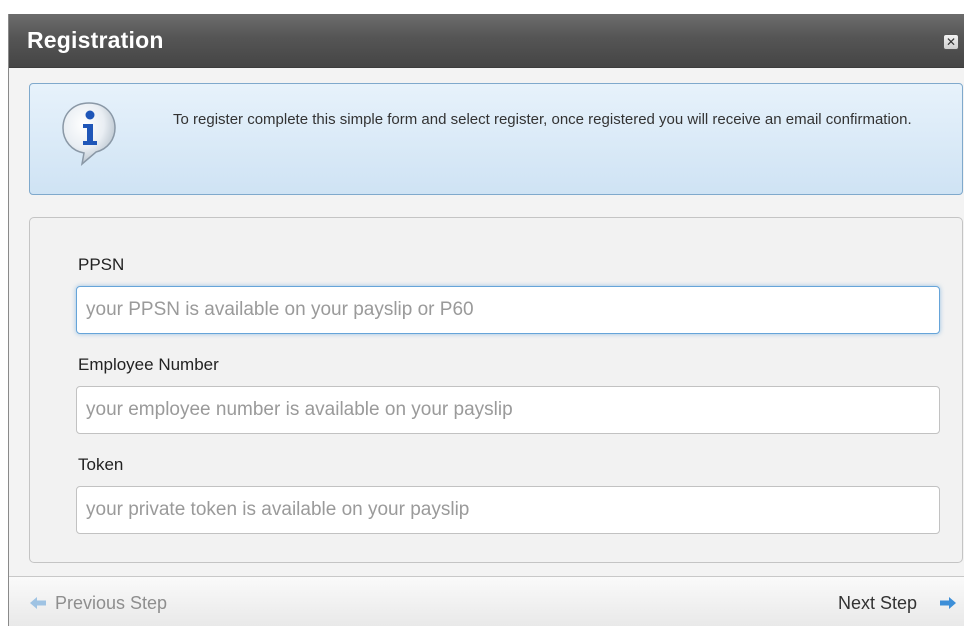 Image resolution: width=964 pixels, height=626 pixels. What do you see at coordinates (111, 602) in the screenshot?
I see `previous-step-label: Previous Step` at bounding box center [111, 602].